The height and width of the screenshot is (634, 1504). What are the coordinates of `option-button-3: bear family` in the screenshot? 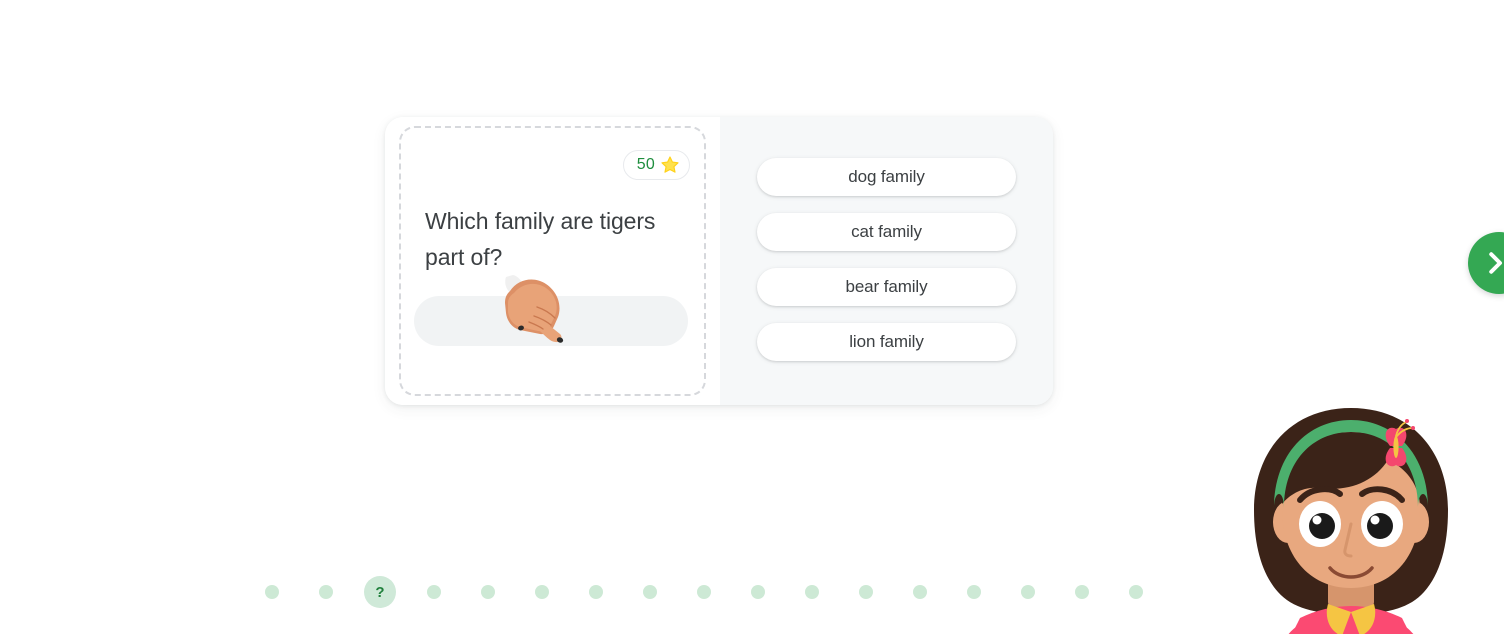 It's located at (886, 287).